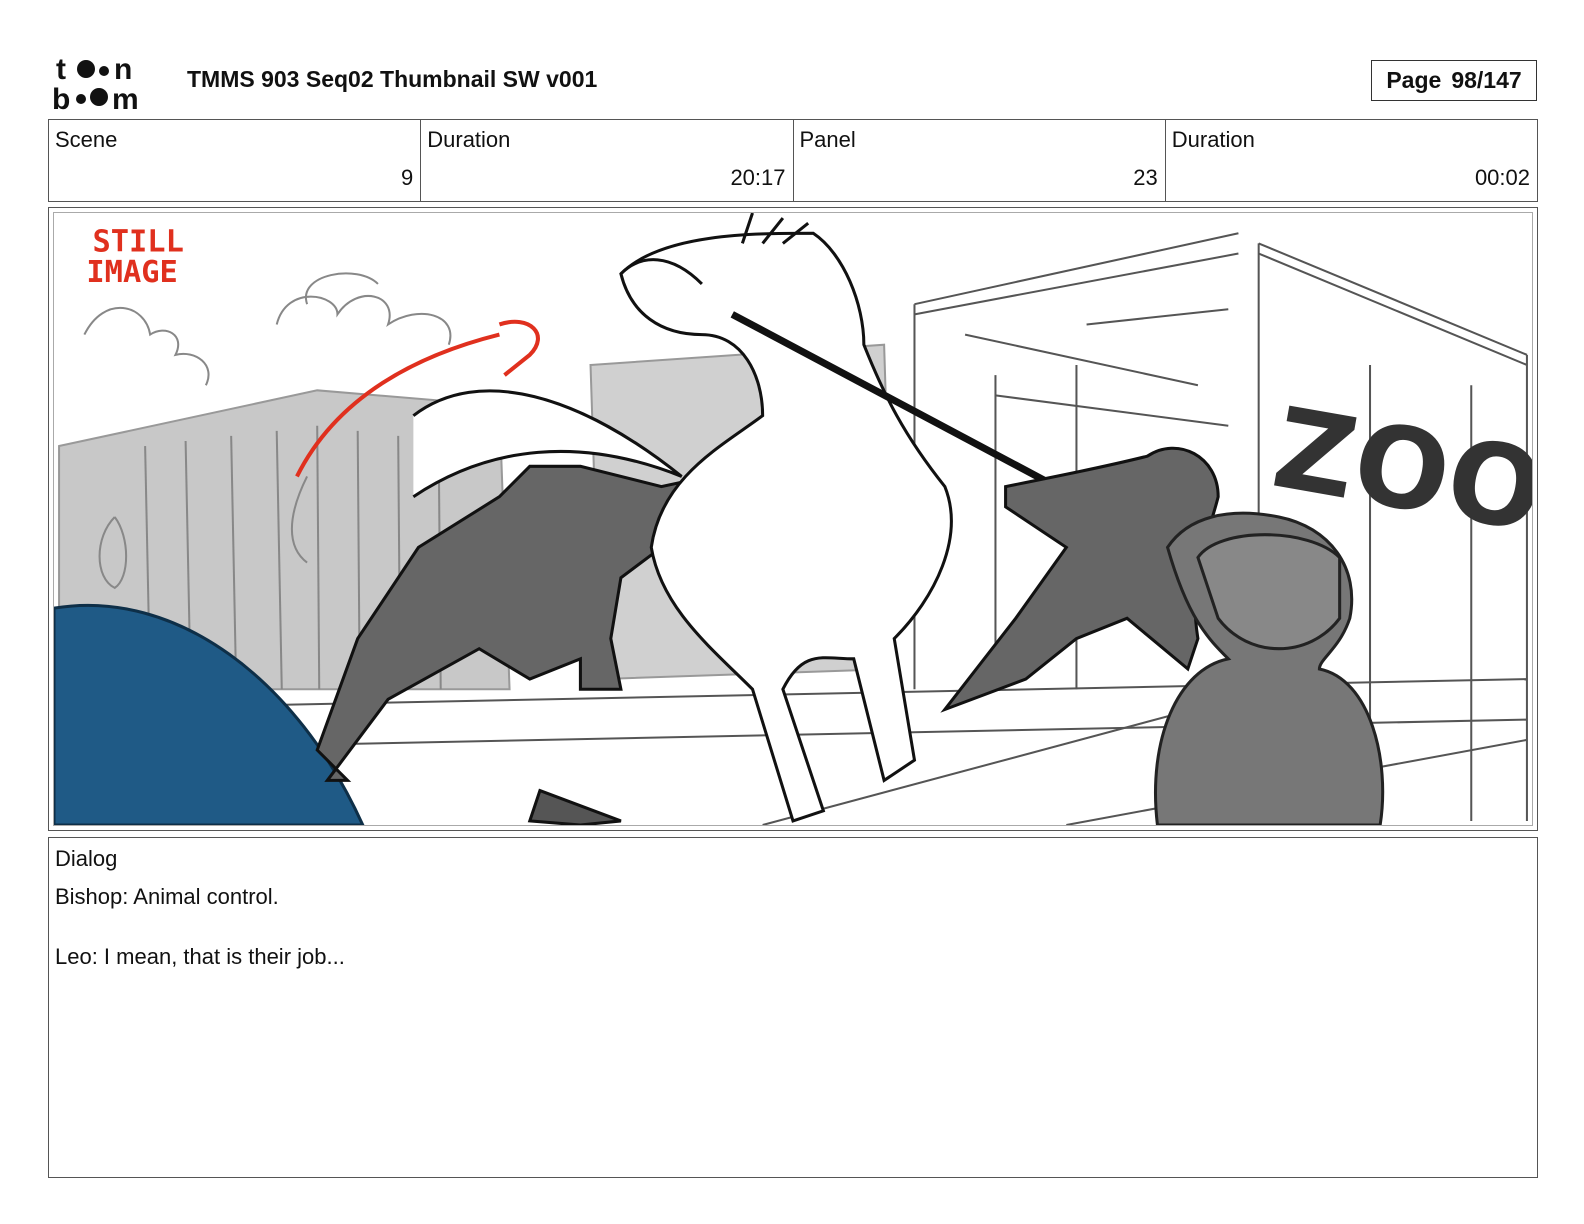  What do you see at coordinates (827, 139) in the screenshot?
I see `panel-label: Panel` at bounding box center [827, 139].